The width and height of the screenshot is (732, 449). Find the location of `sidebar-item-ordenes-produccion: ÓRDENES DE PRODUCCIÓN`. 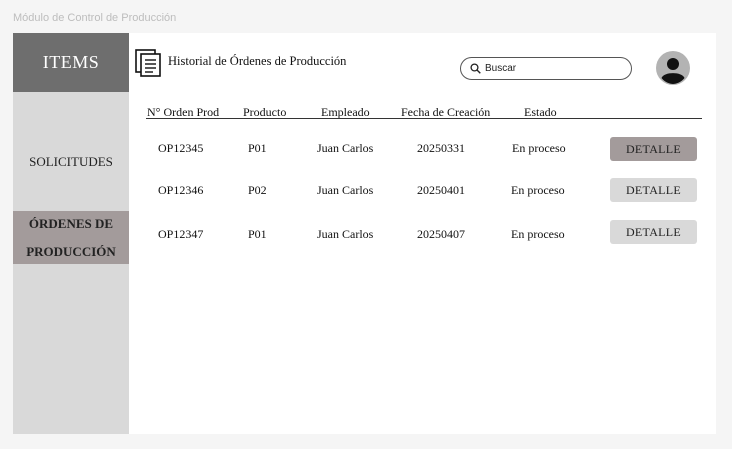

sidebar-item-ordenes-produccion: ÓRDENES DE PRODUCCIÓN is located at coordinates (71, 237).